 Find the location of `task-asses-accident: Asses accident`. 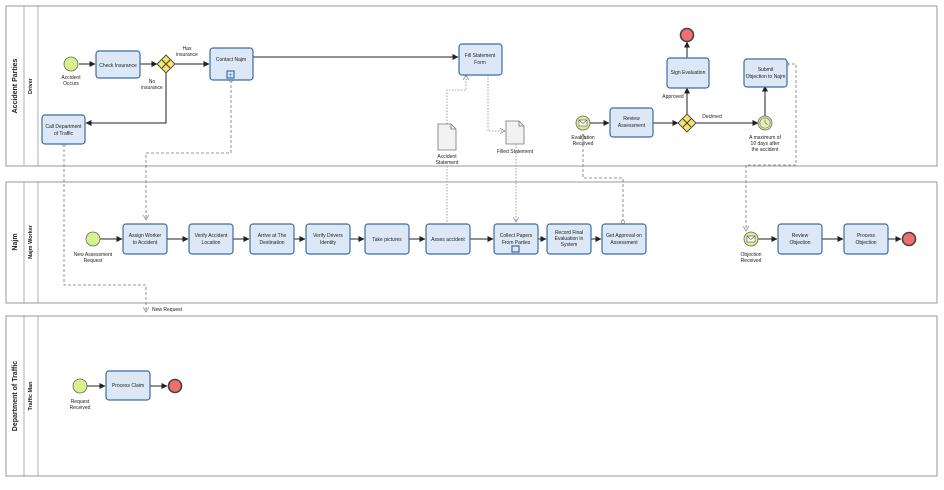

task-asses-accident: Asses accident is located at coordinates (448, 239).